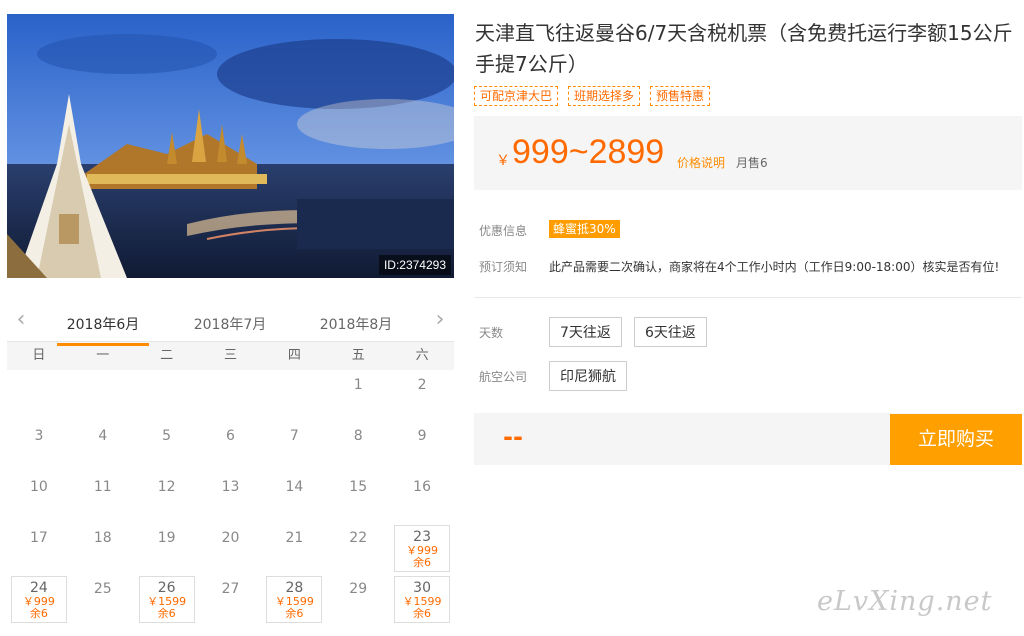 This screenshot has height=636, width=1024. What do you see at coordinates (358, 589) in the screenshot?
I see `day-number: 29` at bounding box center [358, 589].